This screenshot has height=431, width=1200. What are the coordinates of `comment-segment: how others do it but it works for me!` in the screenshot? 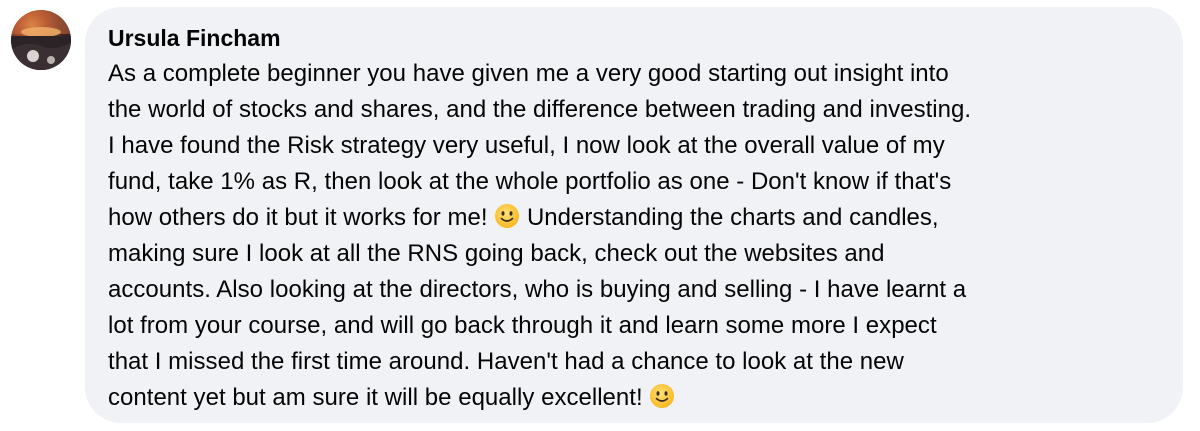 It's located at (298, 217).